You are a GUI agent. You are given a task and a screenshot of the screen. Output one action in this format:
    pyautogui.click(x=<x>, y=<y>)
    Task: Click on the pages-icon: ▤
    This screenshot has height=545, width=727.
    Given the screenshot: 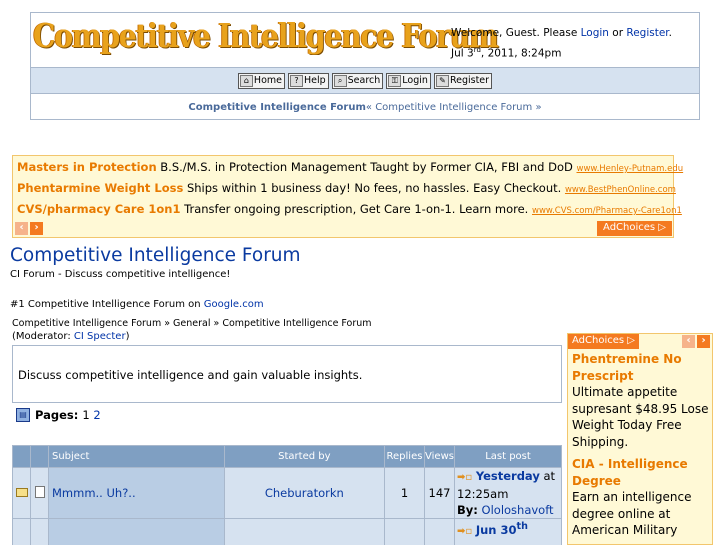 What is the action you would take?
    pyautogui.click(x=23, y=415)
    